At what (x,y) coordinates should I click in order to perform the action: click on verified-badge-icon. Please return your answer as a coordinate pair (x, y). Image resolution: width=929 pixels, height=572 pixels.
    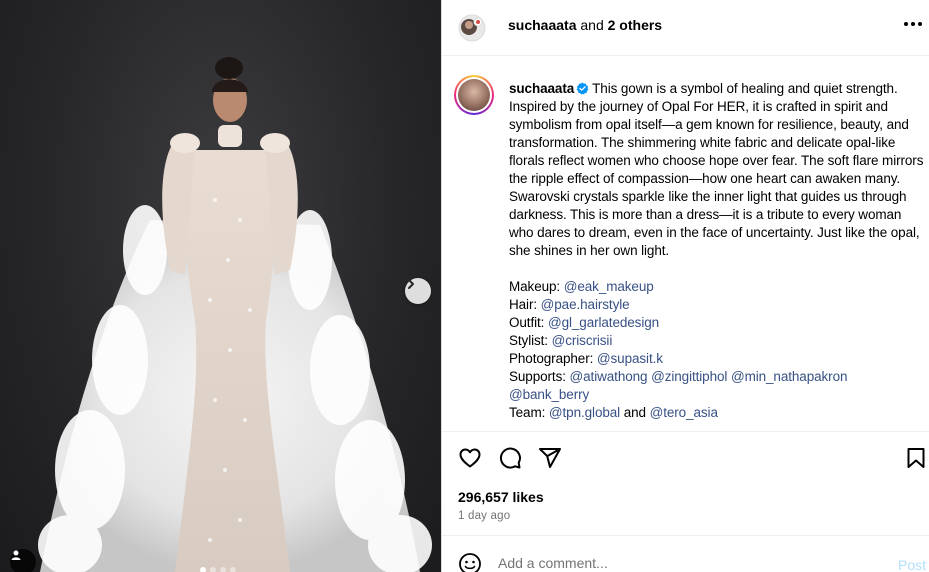
    Looking at the image, I should click on (582, 88).